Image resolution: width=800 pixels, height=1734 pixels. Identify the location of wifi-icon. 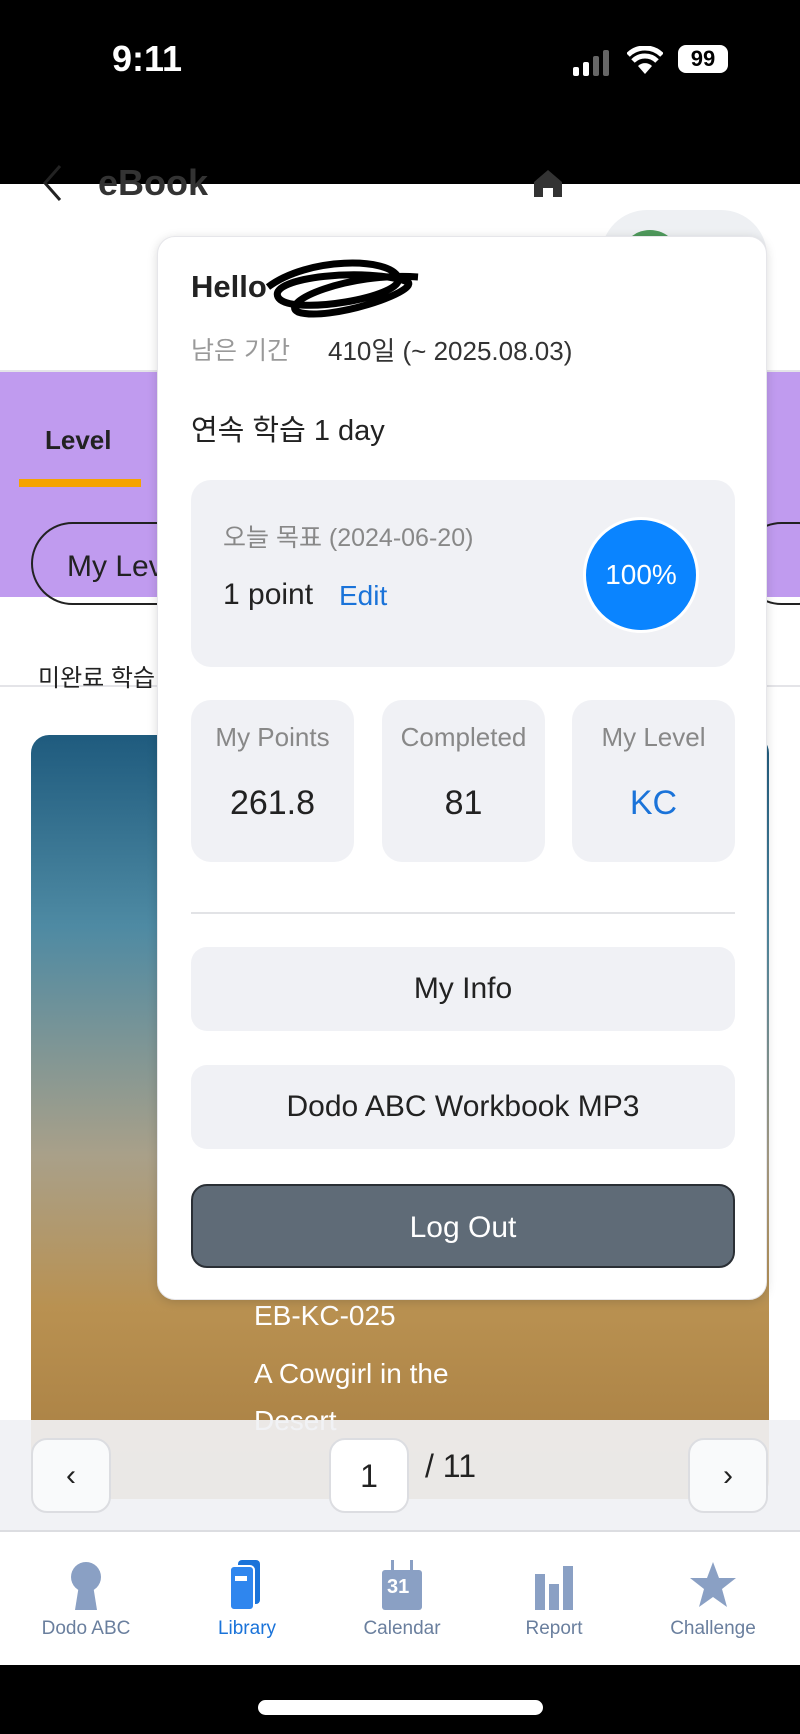
(645, 60).